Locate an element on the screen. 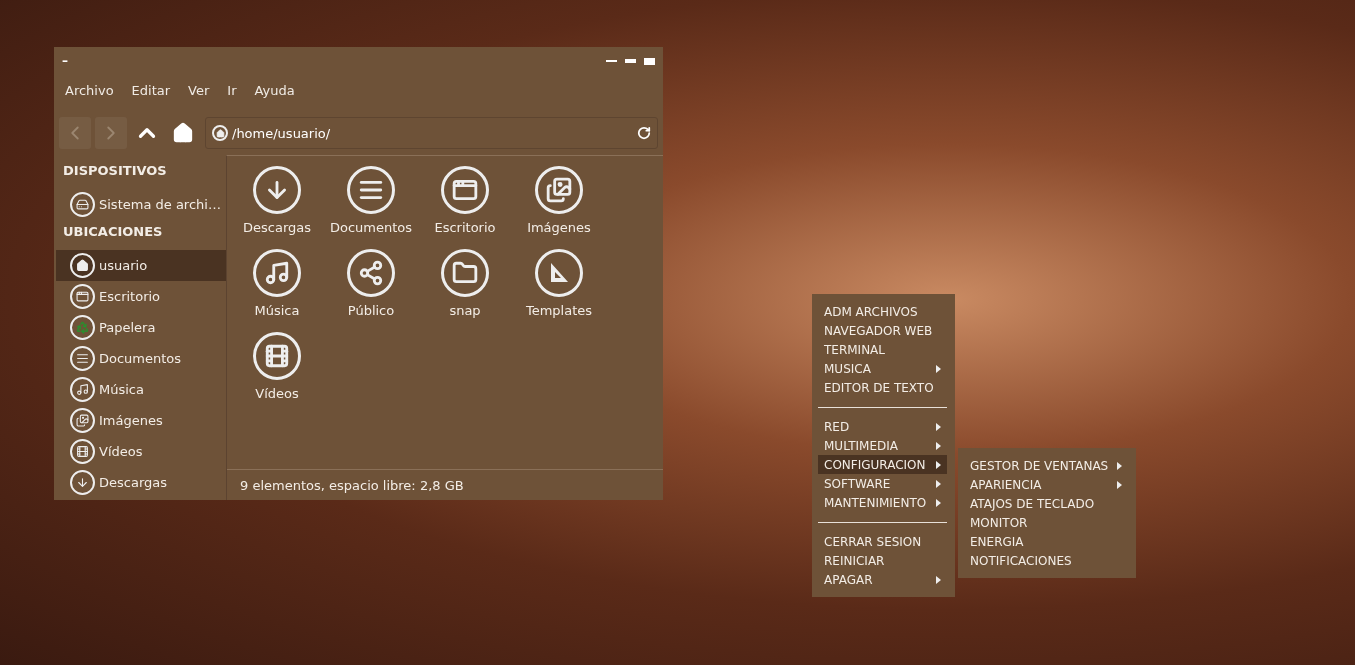  share-icon is located at coordinates (371, 273).